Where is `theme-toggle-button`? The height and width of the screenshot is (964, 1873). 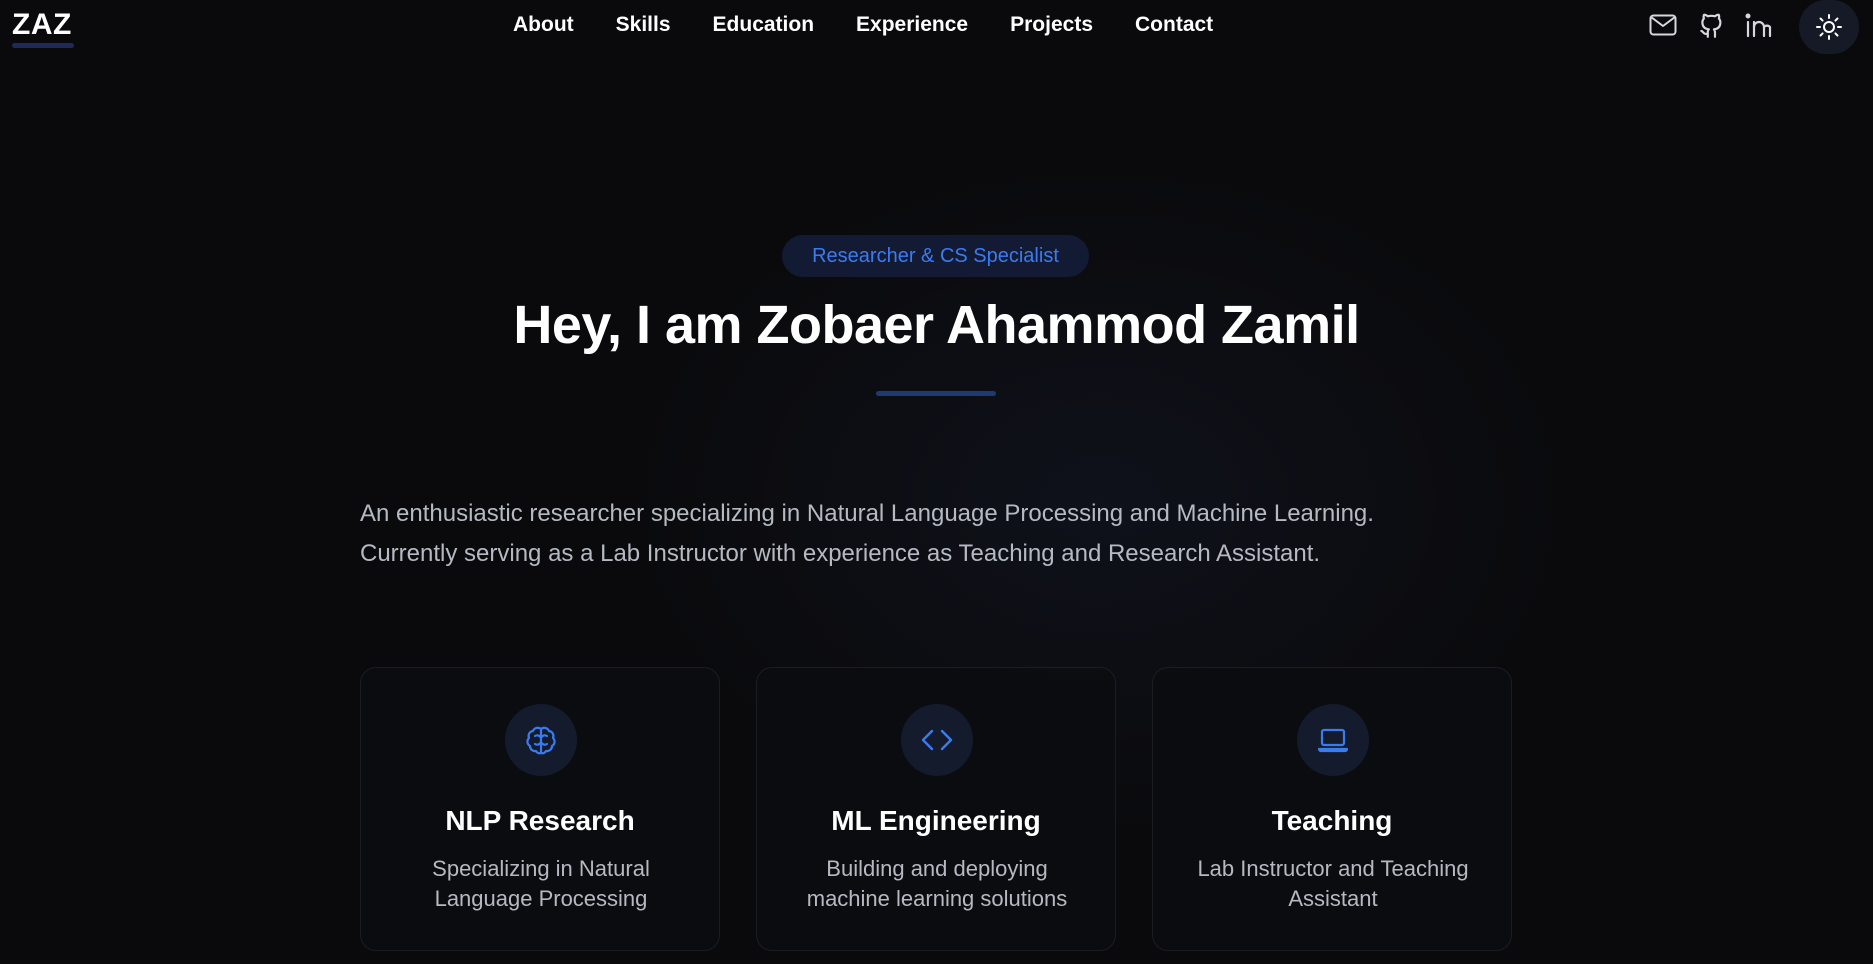 theme-toggle-button is located at coordinates (1829, 27).